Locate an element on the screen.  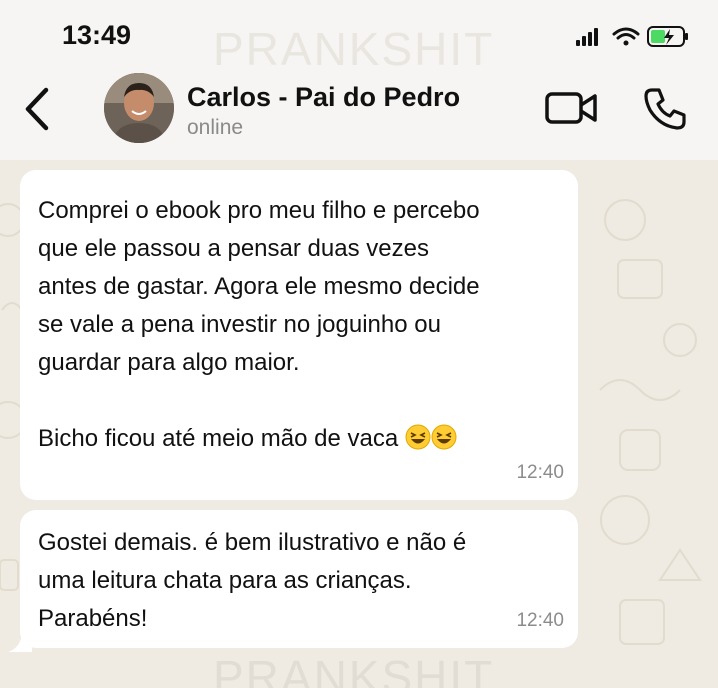
signal-icon is located at coordinates (587, 37).